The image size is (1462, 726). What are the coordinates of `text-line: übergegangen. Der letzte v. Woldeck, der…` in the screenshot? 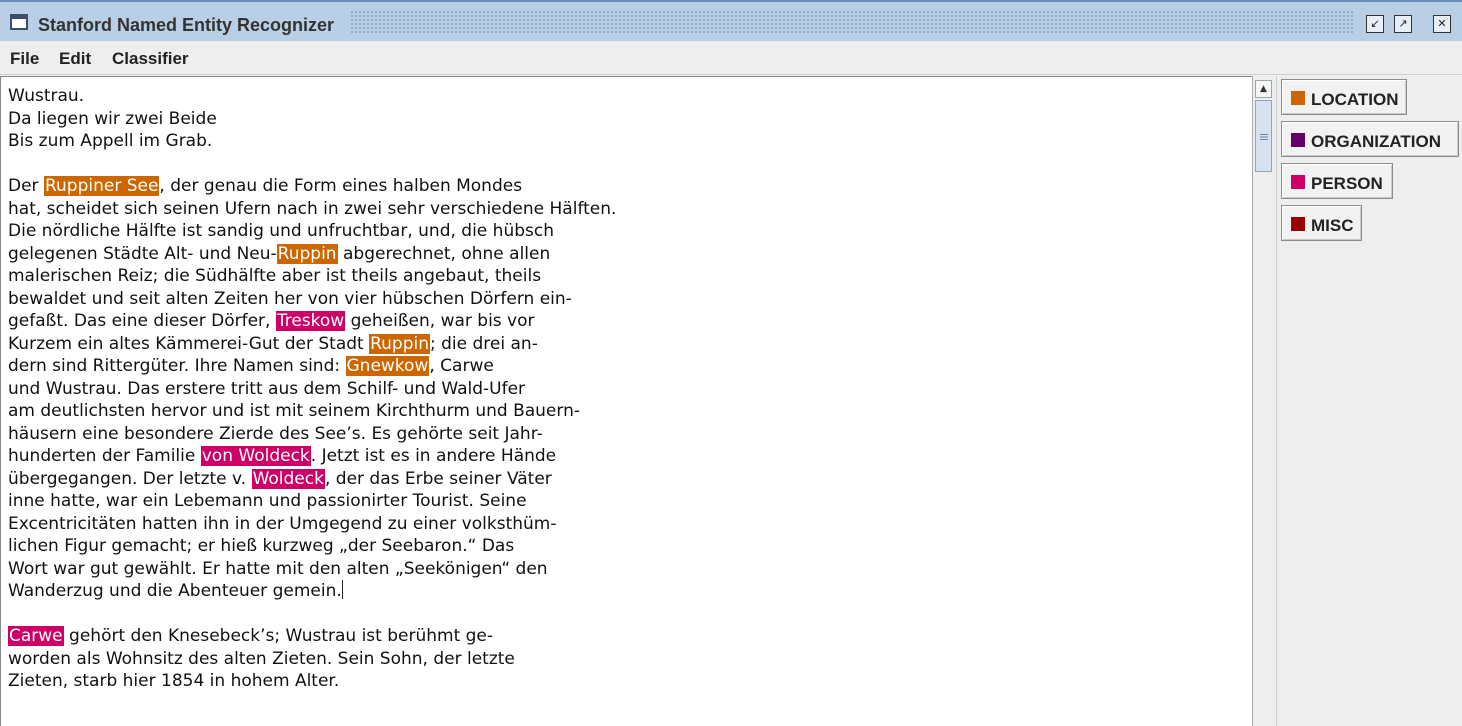 It's located at (312, 479).